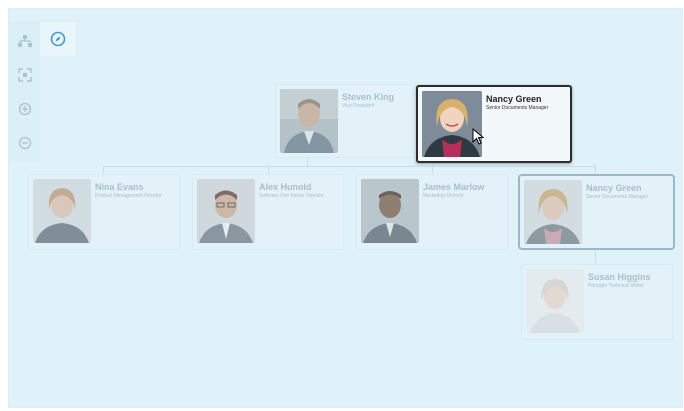 The height and width of the screenshot is (411, 684). Describe the element at coordinates (616, 286) in the screenshot. I see `employee-title: Principle Technical Writer` at that location.